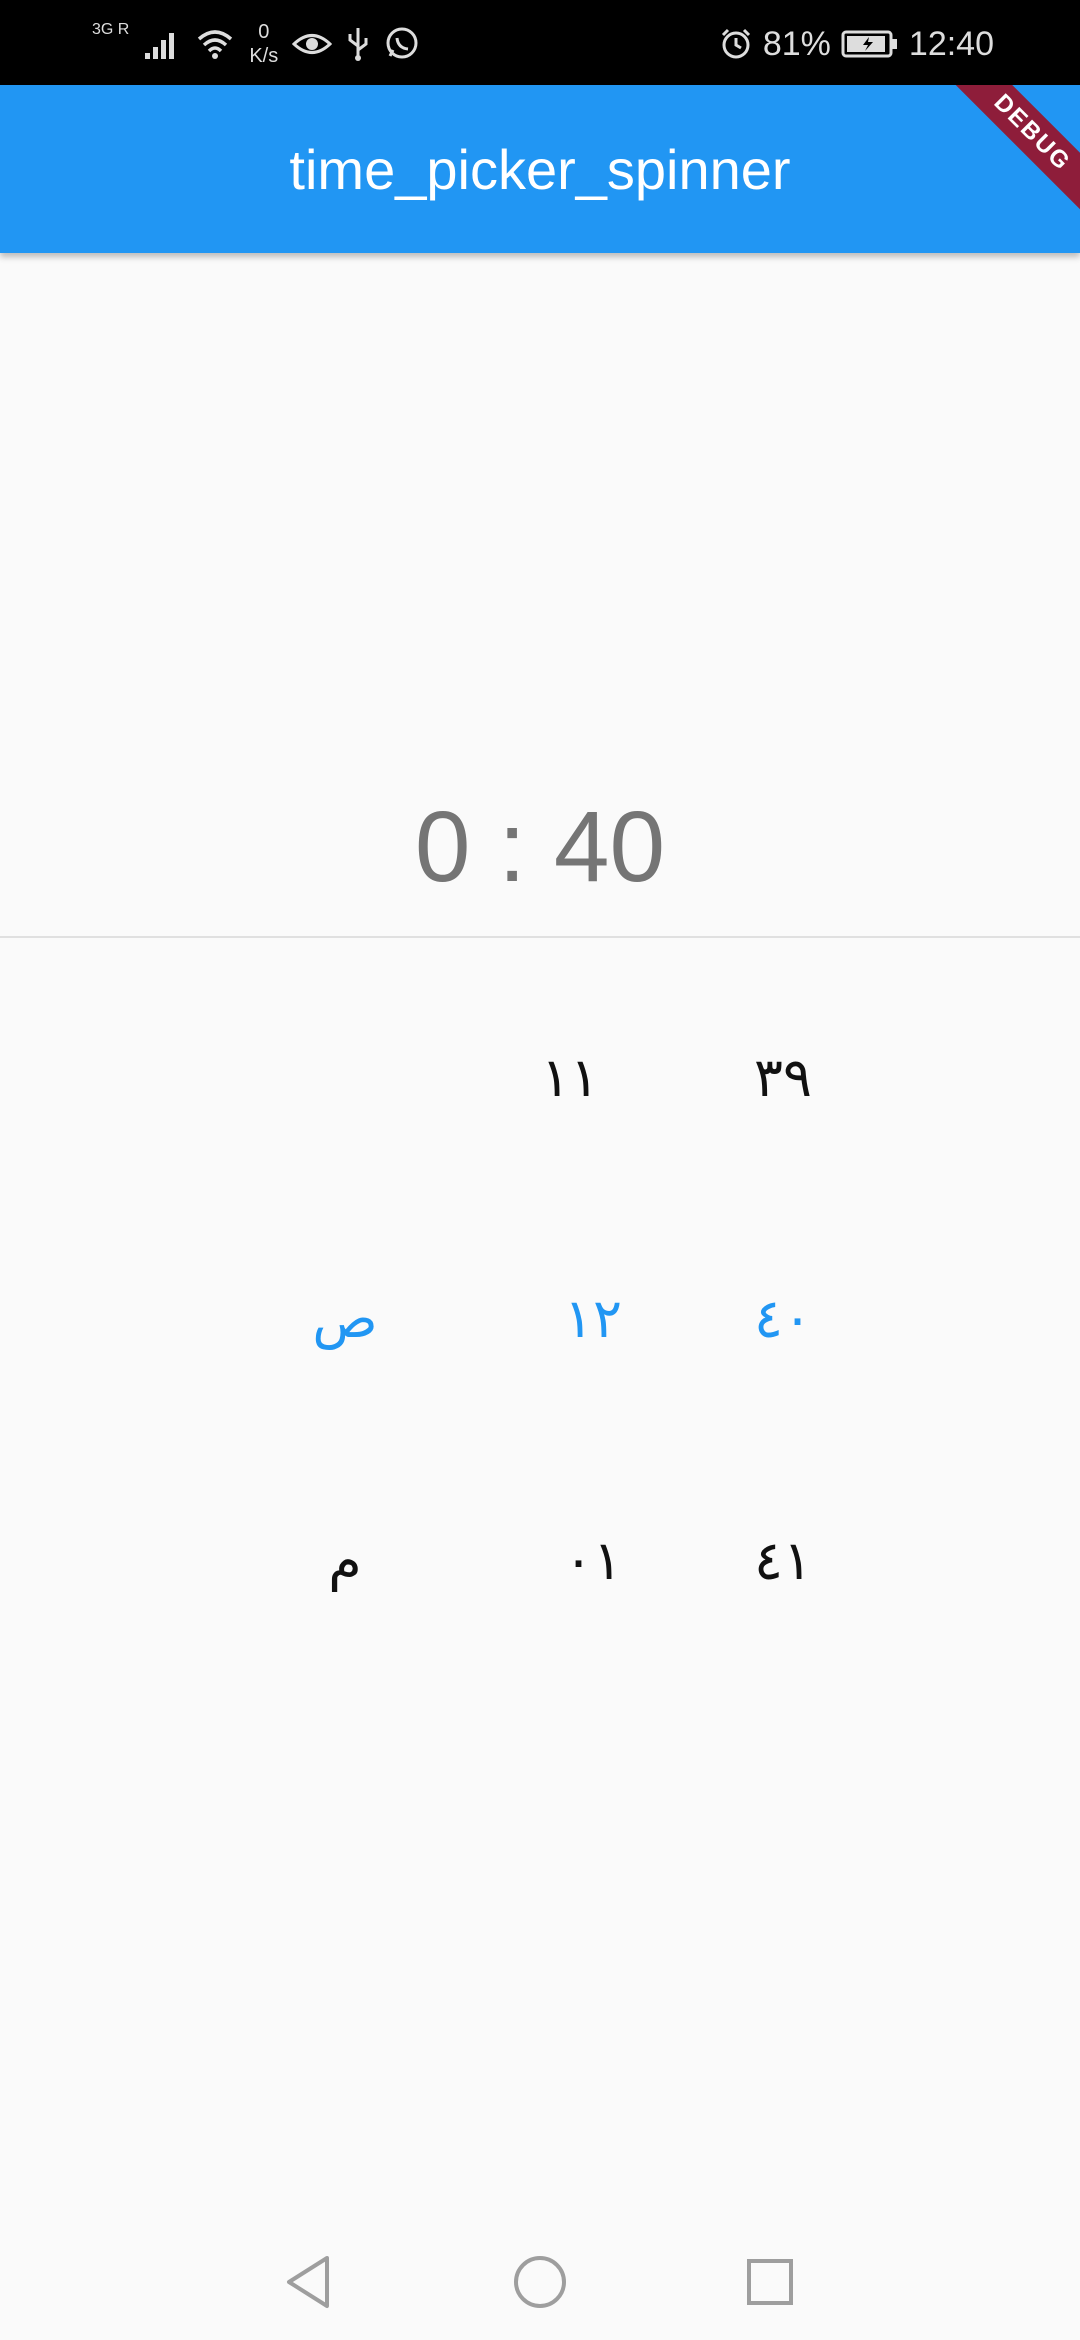 The height and width of the screenshot is (2340, 1080). Describe the element at coordinates (570, 1077) in the screenshot. I see `hour-item-above: ١١` at that location.